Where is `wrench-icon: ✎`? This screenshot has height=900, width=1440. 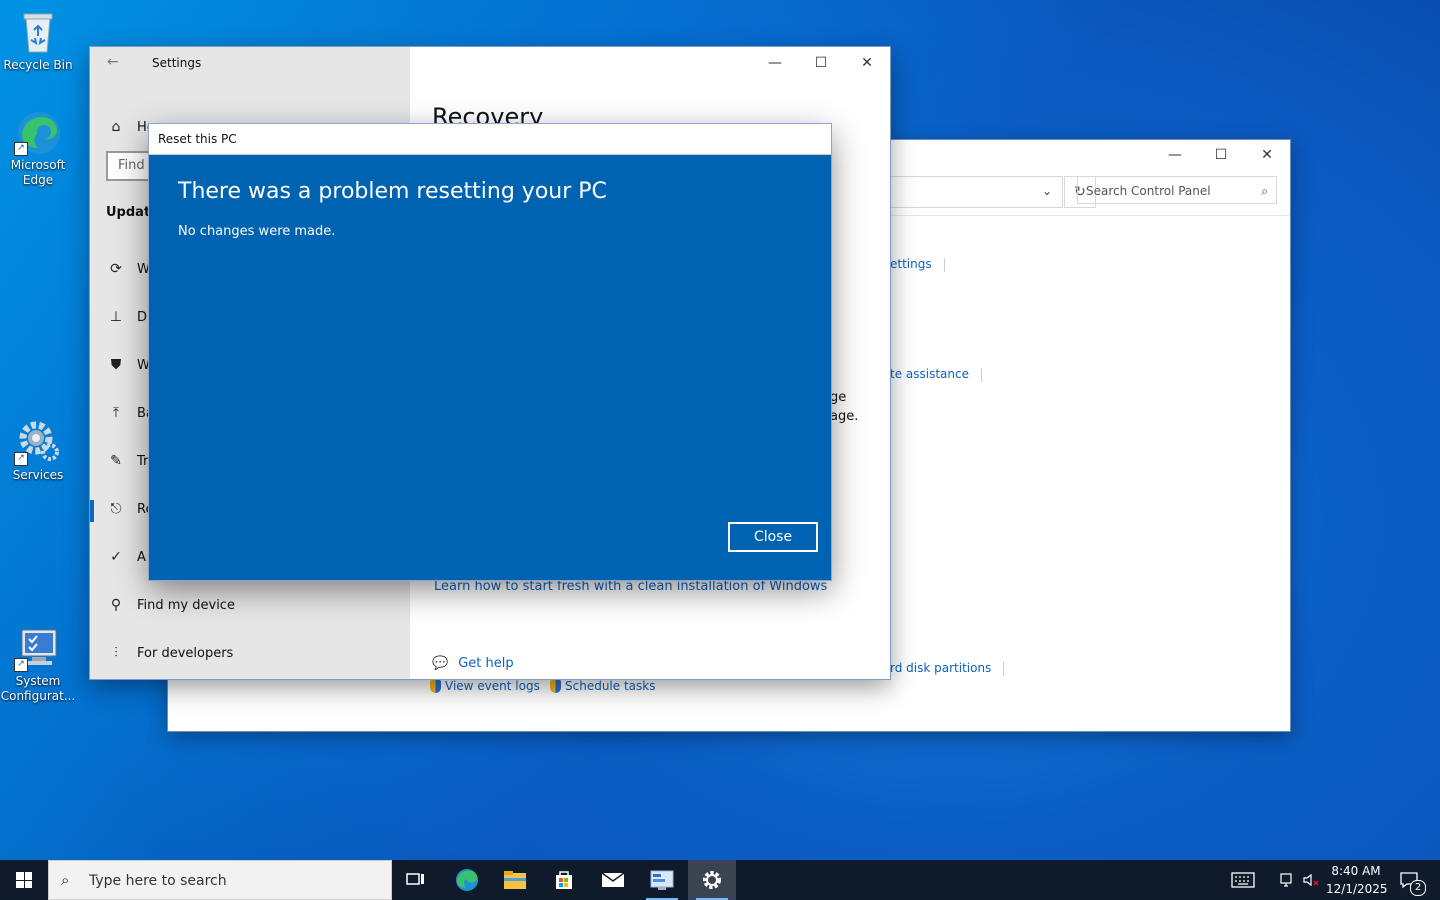
wrench-icon: ✎ is located at coordinates (116, 461).